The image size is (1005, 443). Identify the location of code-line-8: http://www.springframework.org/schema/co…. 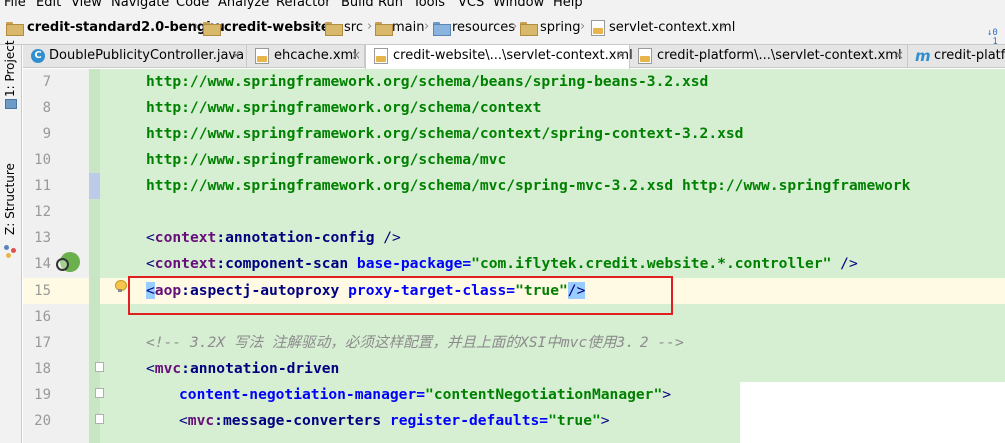
(344, 107).